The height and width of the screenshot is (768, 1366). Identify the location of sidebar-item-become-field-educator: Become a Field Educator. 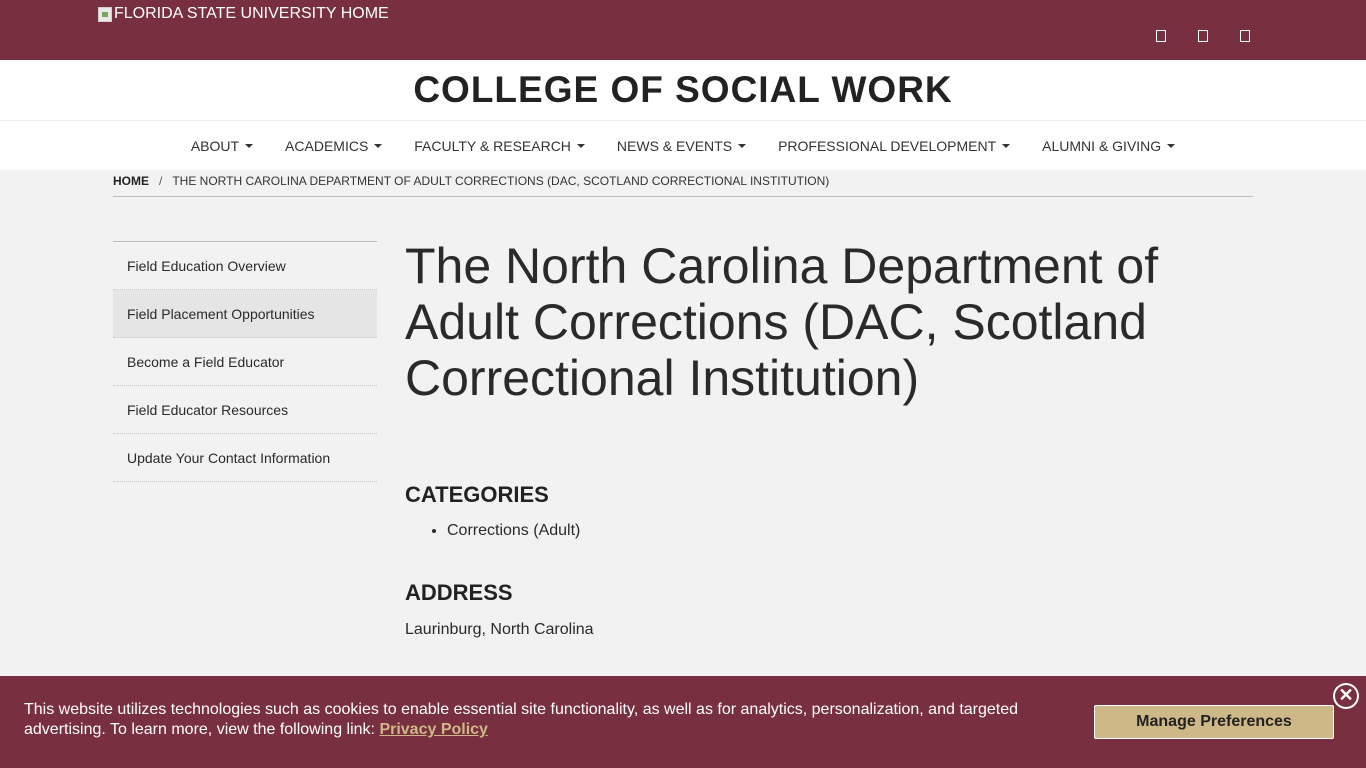
(245, 362).